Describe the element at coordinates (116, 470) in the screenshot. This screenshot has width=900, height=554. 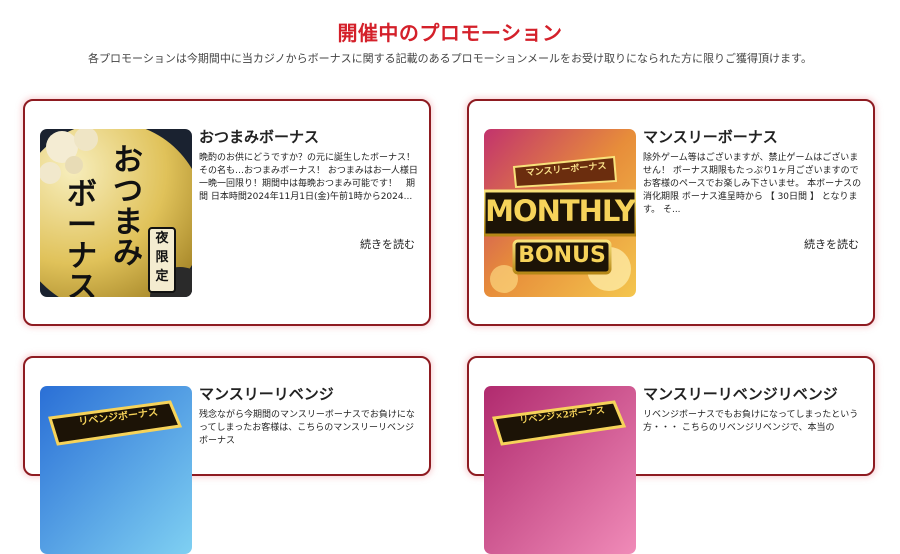
I see `promo-image-revenge: リベンジボーナス` at that location.